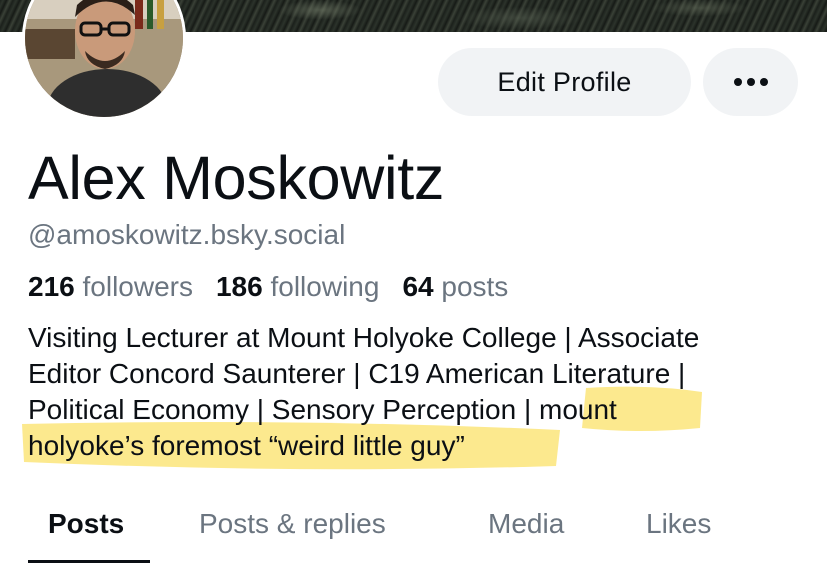  What do you see at coordinates (678, 524) in the screenshot?
I see `tab-likes: Likes` at bounding box center [678, 524].